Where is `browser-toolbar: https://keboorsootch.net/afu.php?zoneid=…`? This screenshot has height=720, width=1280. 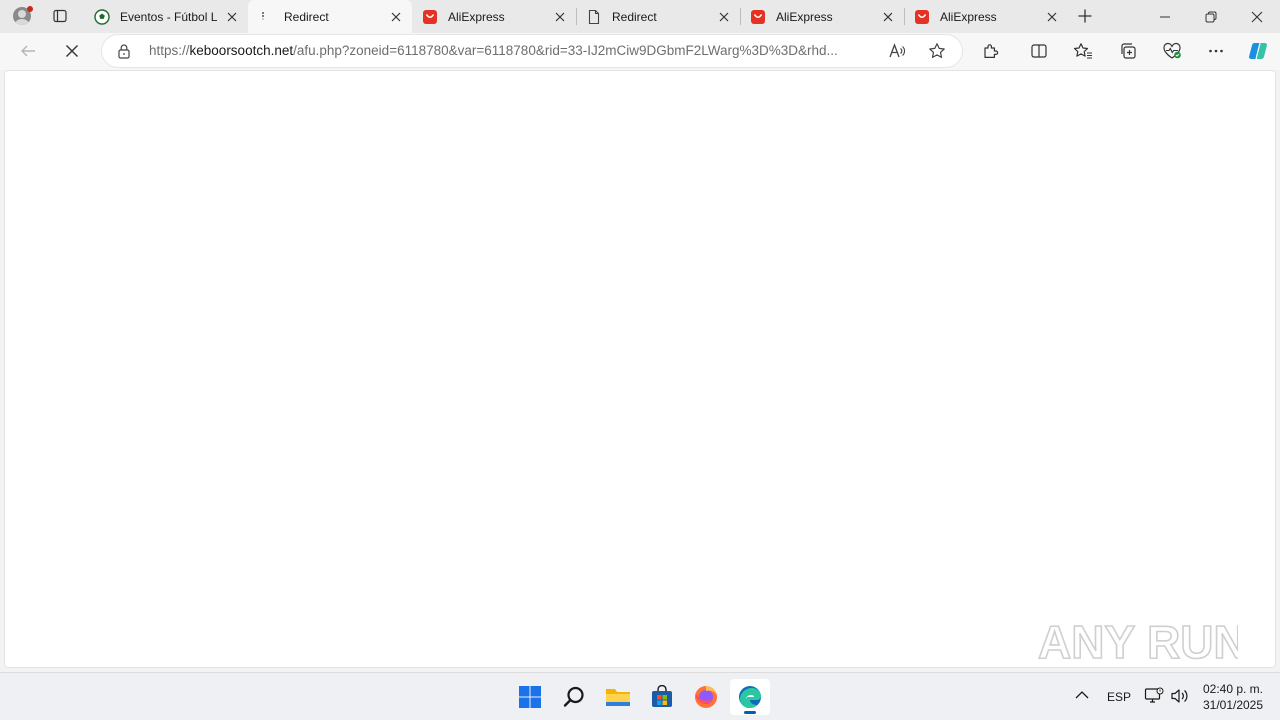 browser-toolbar: https://keboorsootch.net/afu.php?zoneid=… is located at coordinates (640, 51).